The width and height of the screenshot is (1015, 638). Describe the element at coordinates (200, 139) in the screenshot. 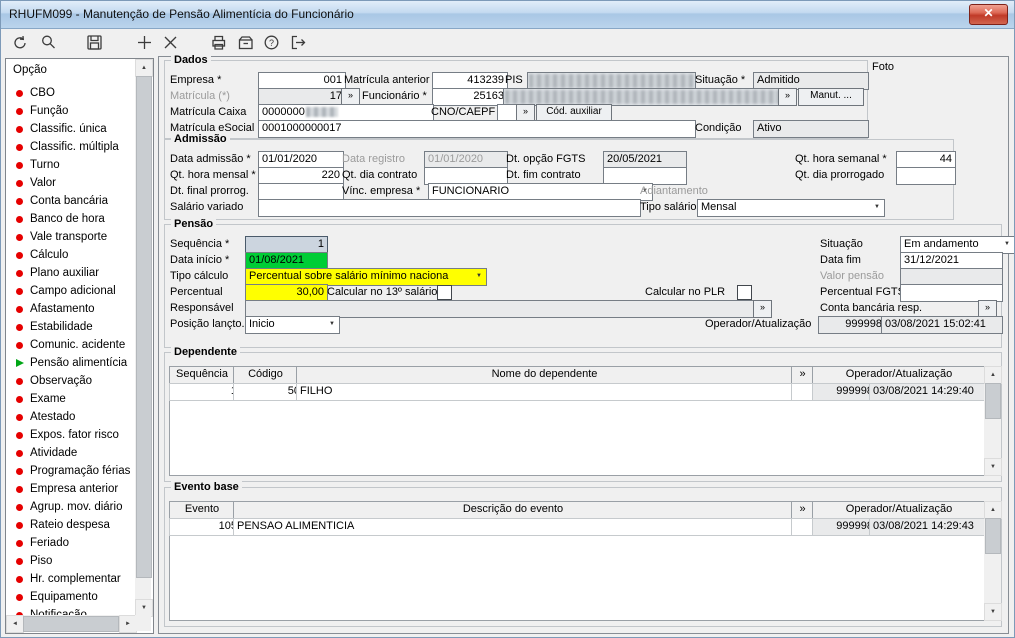

I see `group-title: Admissão` at that location.